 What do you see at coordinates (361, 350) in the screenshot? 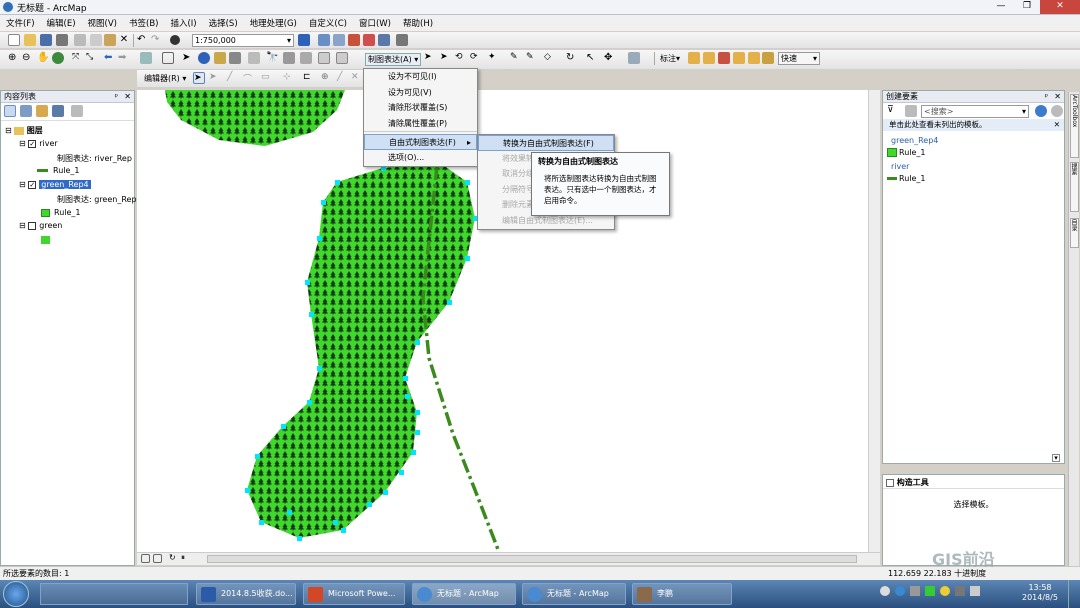
I see `green-polygon-main` at bounding box center [361, 350].